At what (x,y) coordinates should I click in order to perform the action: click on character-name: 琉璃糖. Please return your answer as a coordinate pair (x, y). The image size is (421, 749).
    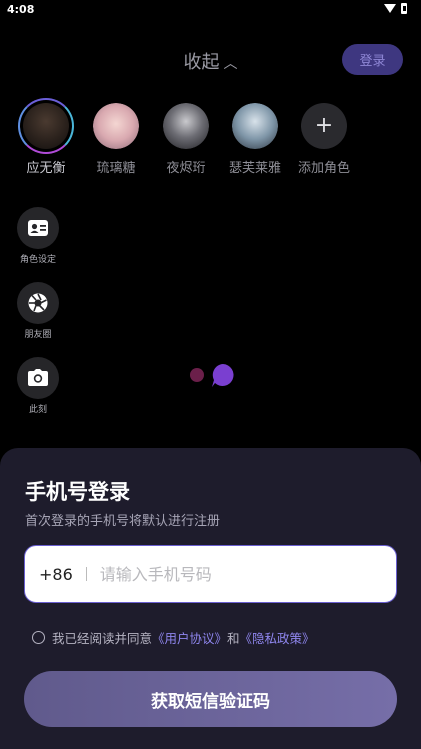
    Looking at the image, I should click on (116, 168).